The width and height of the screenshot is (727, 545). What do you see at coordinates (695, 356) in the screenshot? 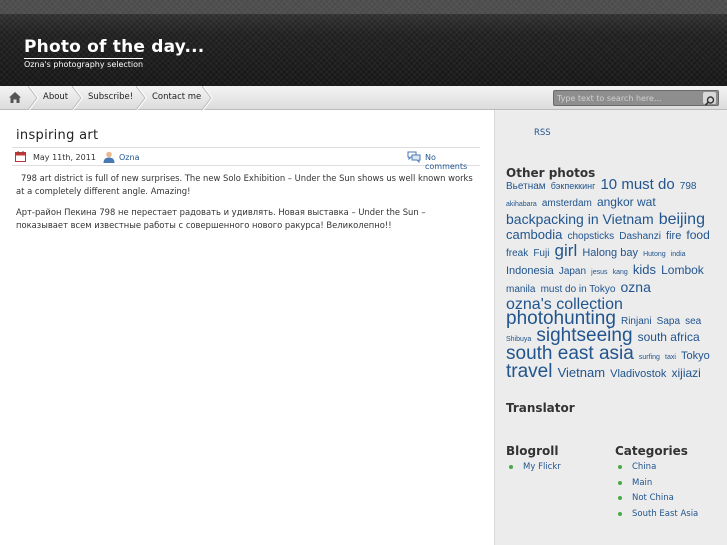
I see `tag-link: Tokyo` at bounding box center [695, 356].